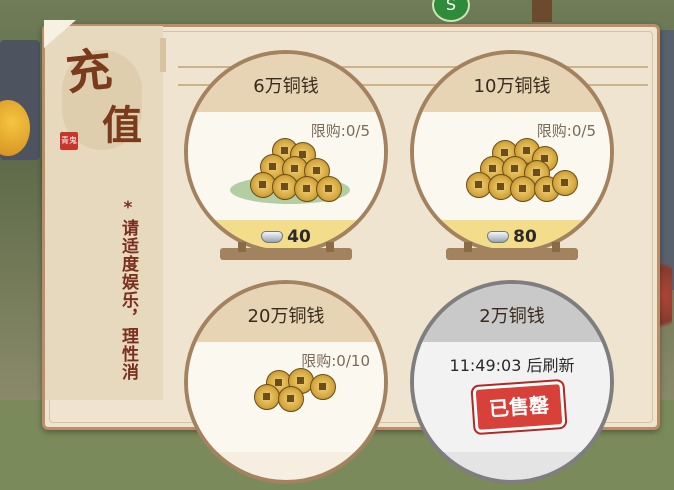  Describe the element at coordinates (512, 365) in the screenshot. I see `refresh-timer: 11:49:03 后刷新` at that location.